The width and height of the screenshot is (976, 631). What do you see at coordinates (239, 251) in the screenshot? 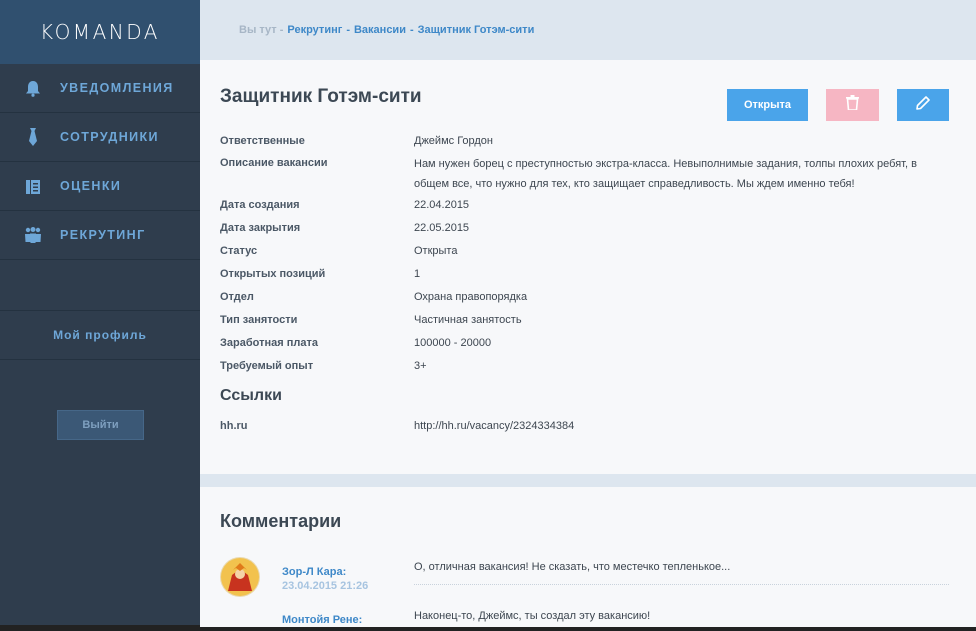
I see `field-label: Статус` at bounding box center [239, 251].